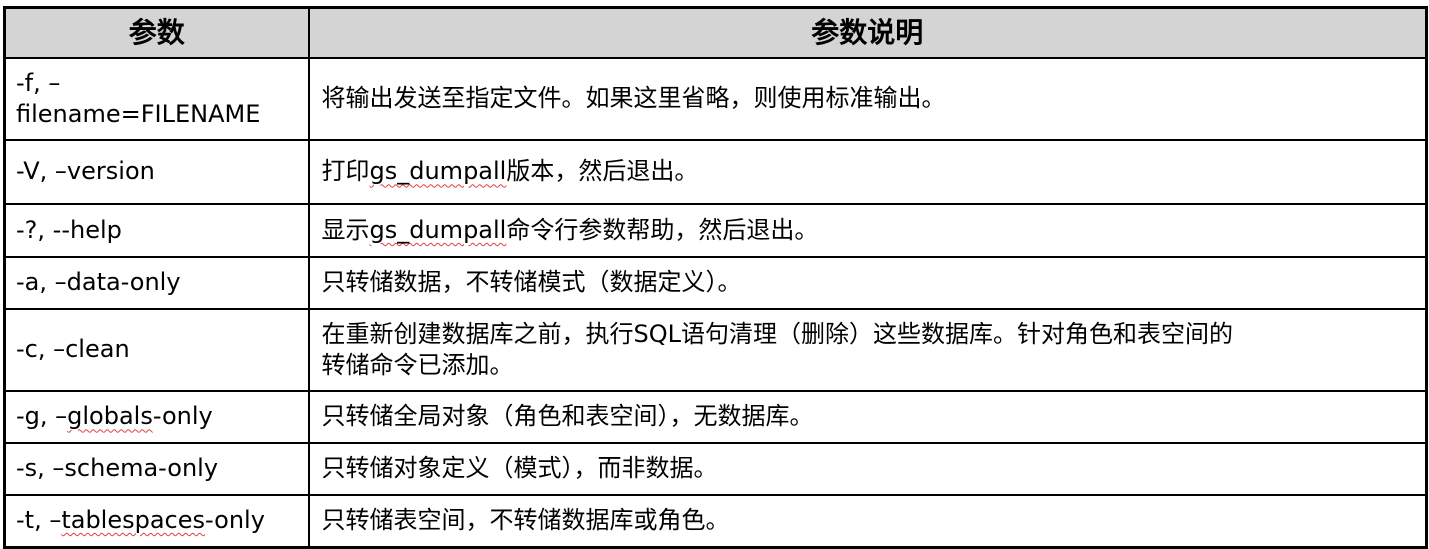 This screenshot has height=549, width=1429. Describe the element at coordinates (867, 283) in the screenshot. I see `desc-cell: 只转储数据，不转储模式（数据定义）。` at that location.